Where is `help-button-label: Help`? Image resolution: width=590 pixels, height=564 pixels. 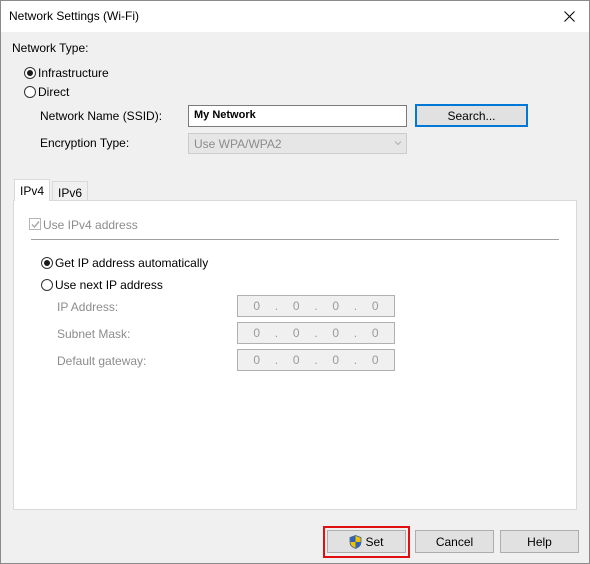
help-button-label: Help is located at coordinates (539, 541).